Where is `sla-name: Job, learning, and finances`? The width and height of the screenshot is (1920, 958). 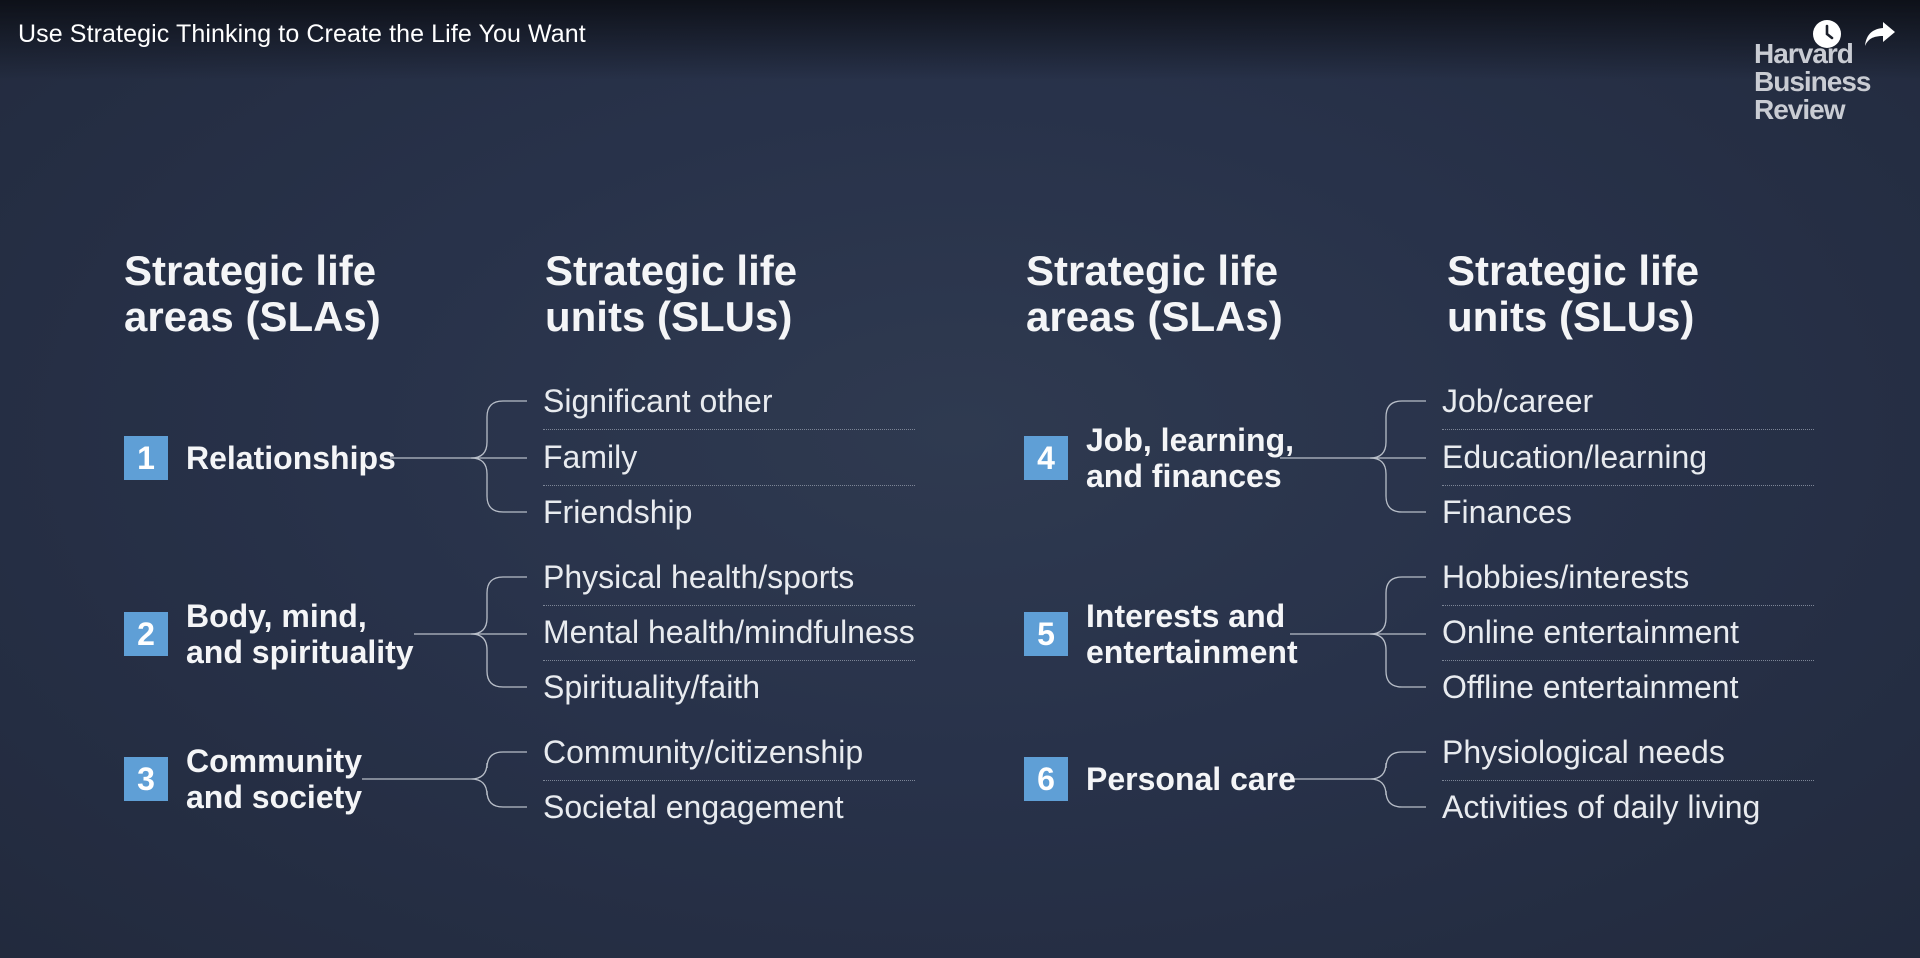
sla-name: Job, learning, and finances is located at coordinates (1190, 458).